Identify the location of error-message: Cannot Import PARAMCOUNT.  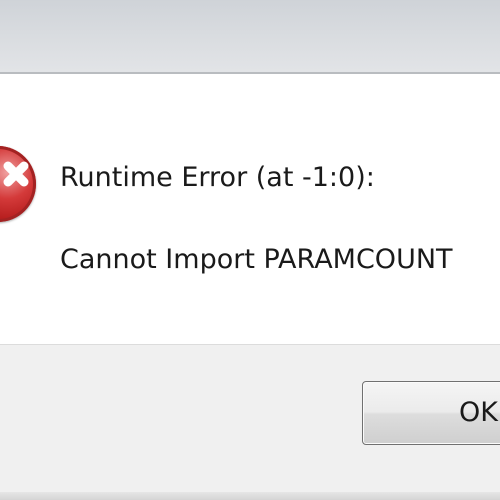
(256, 259).